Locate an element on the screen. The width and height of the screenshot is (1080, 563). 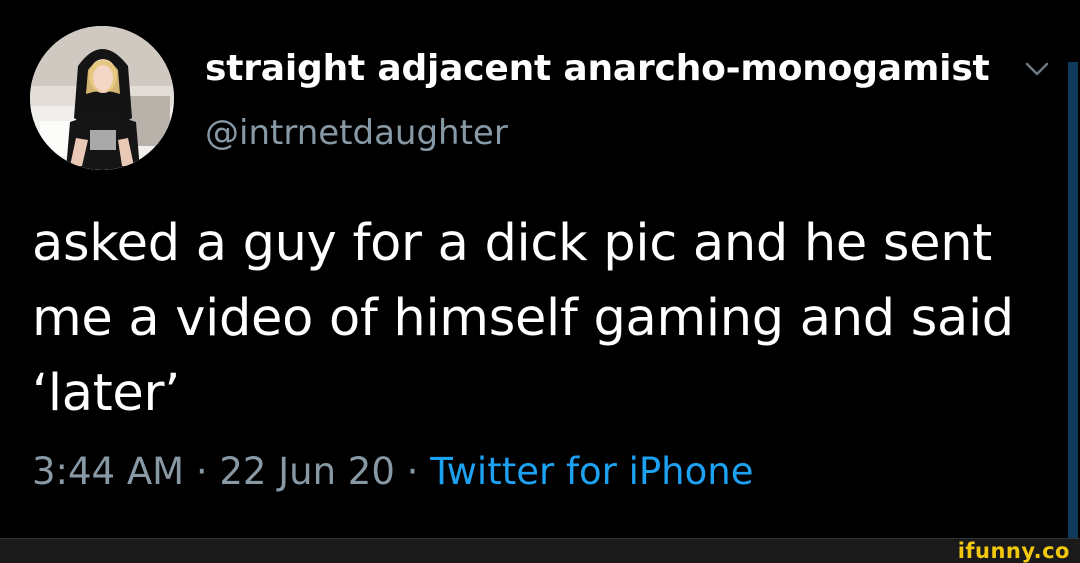
display-name: straight adjacent anarcho-monogamist is located at coordinates (597, 68).